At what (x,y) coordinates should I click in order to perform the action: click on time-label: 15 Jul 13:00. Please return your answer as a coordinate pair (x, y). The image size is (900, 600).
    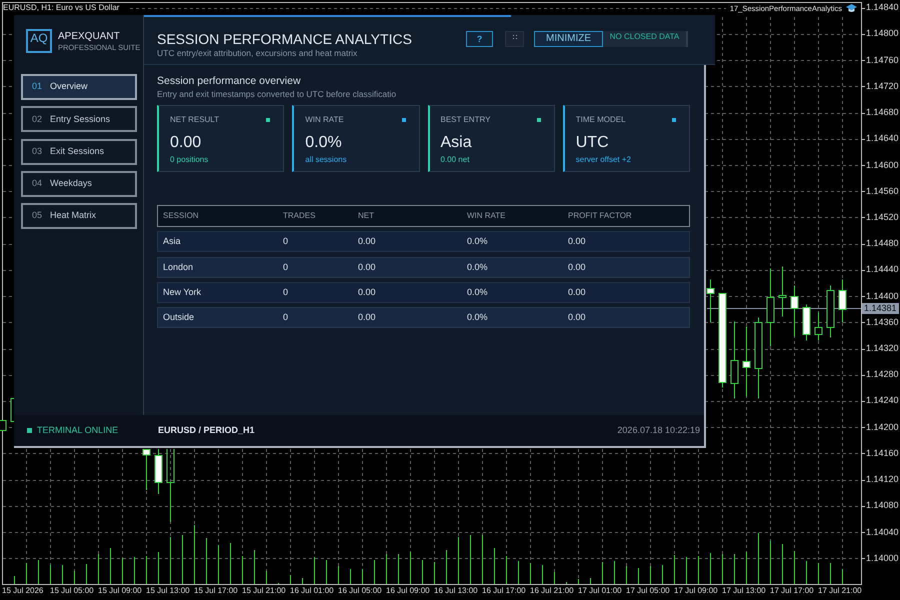
    Looking at the image, I should click on (168, 591).